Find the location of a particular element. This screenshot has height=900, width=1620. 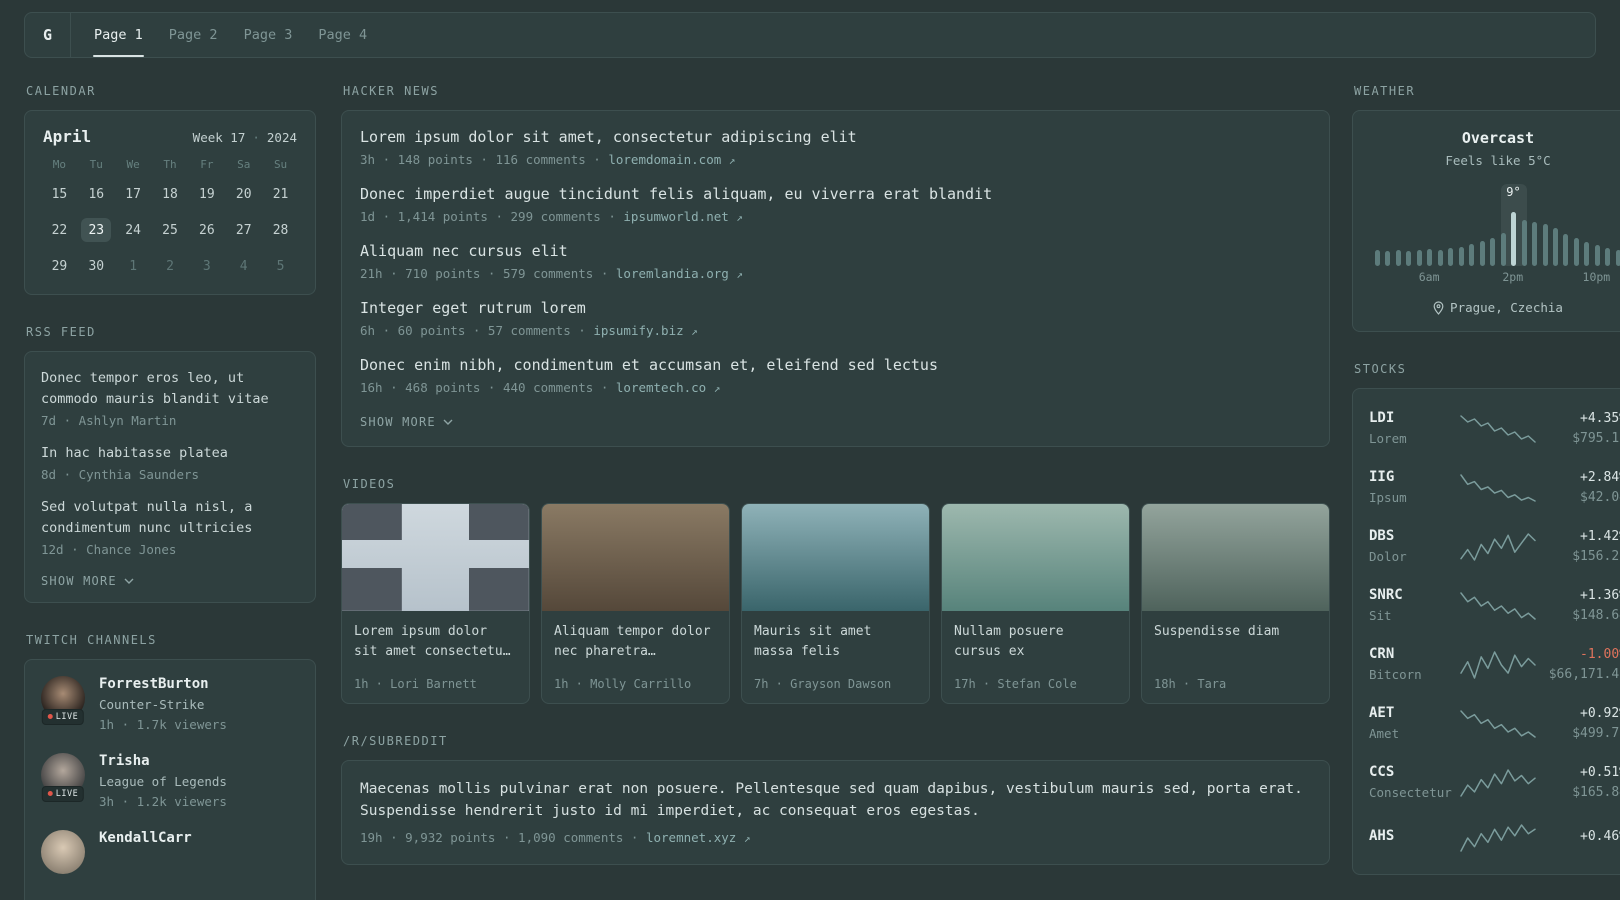

video-title: Suspendisse diam is located at coordinates (1235, 632).